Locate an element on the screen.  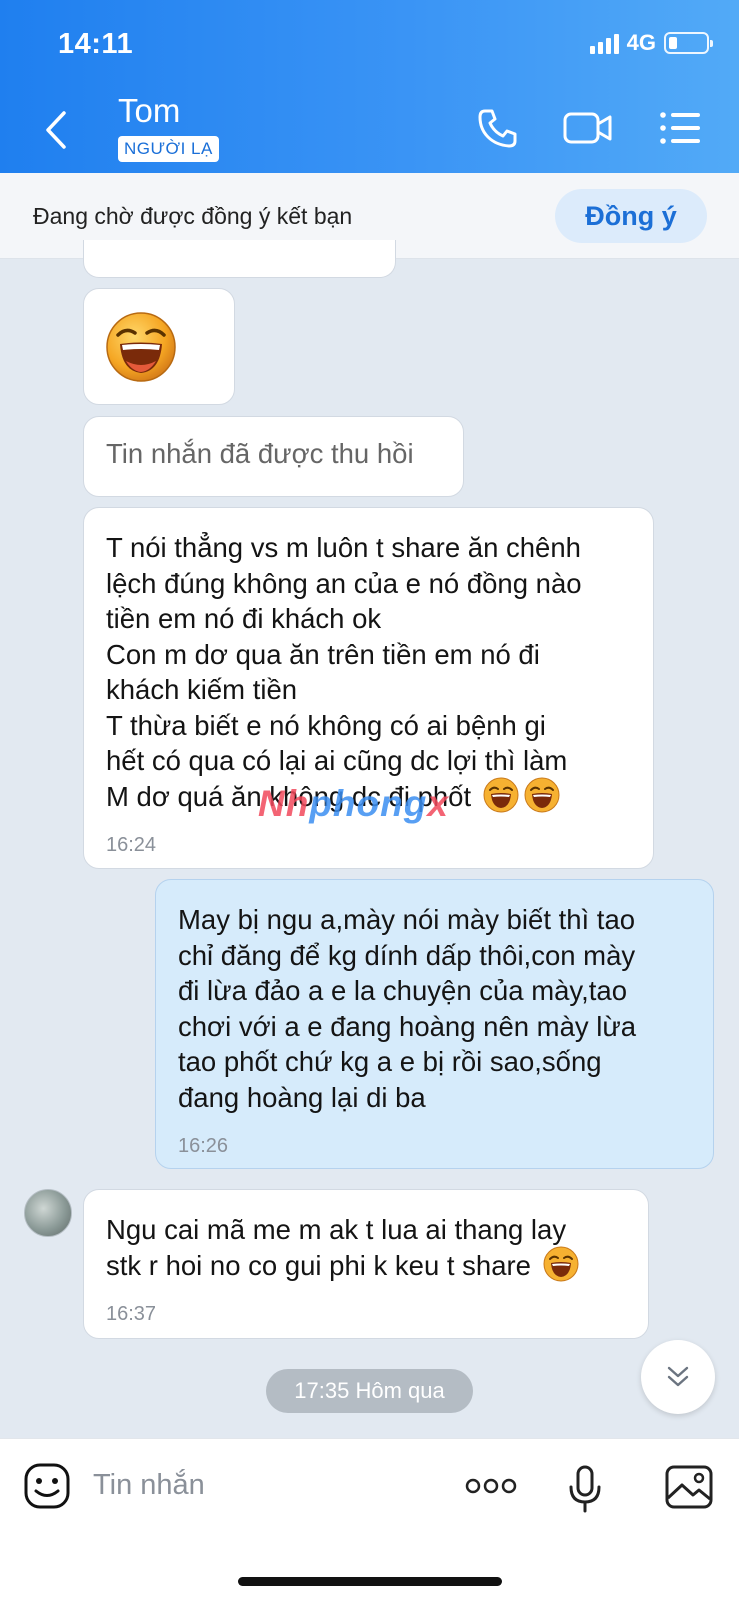
partial-message-bubble is located at coordinates (239, 259).